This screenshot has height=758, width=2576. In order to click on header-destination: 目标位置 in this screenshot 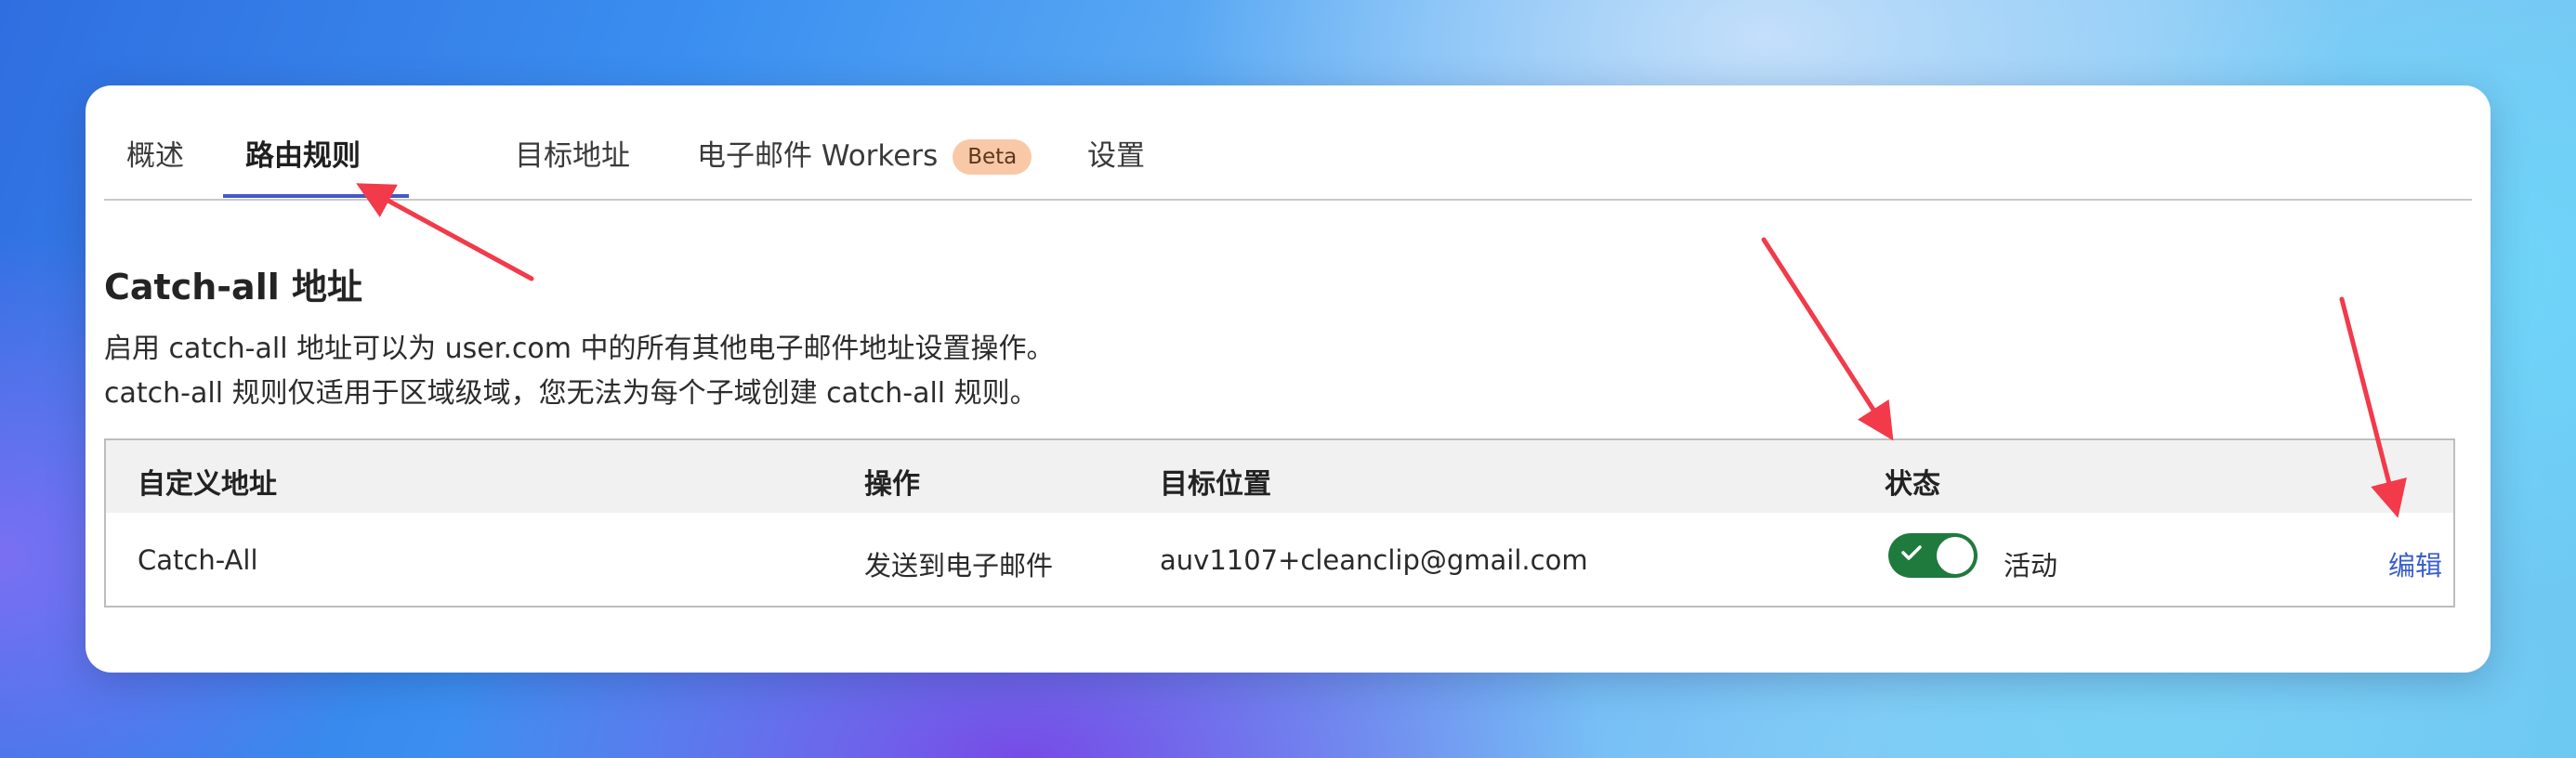, I will do `click(1215, 484)`.